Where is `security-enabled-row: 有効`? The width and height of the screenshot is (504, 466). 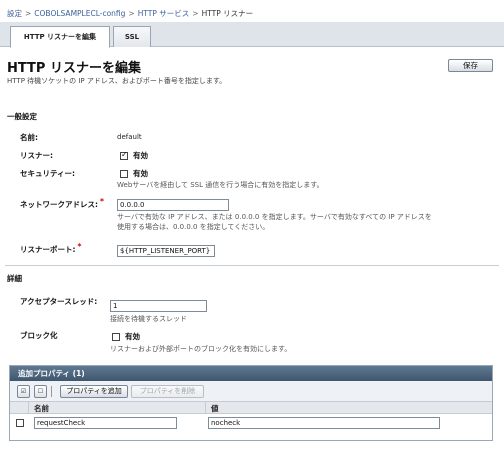 security-enabled-row: 有効 is located at coordinates (134, 173).